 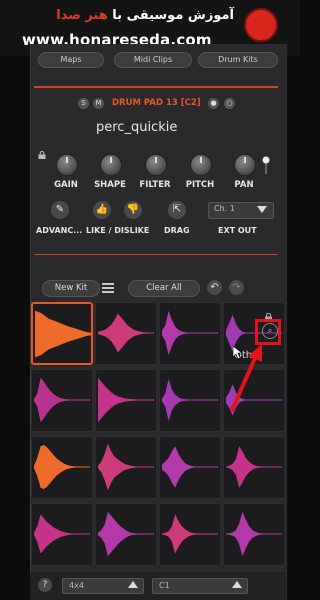 I want to click on pad-title: DRUM PAD 13 [C2], so click(x=156, y=103).